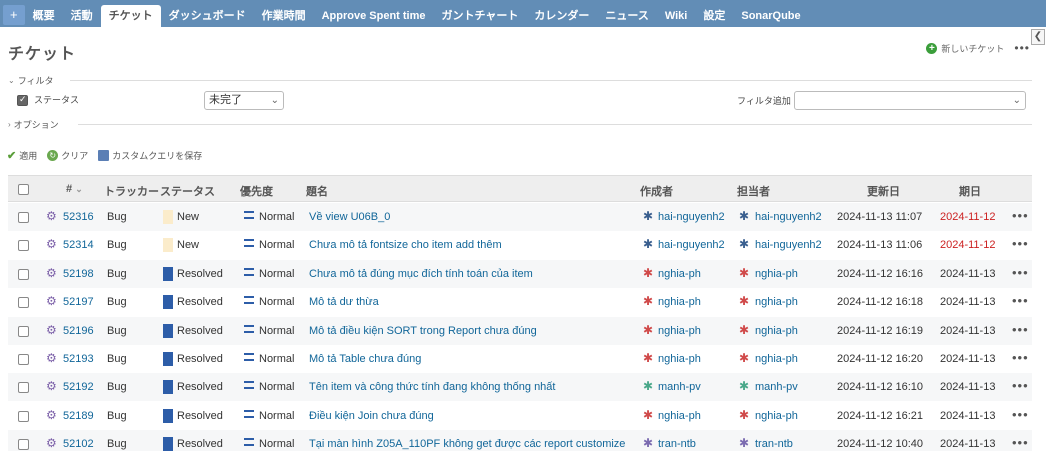 Image resolution: width=1046 pixels, height=451 pixels. I want to click on column-header-subject: 題名, so click(317, 191).